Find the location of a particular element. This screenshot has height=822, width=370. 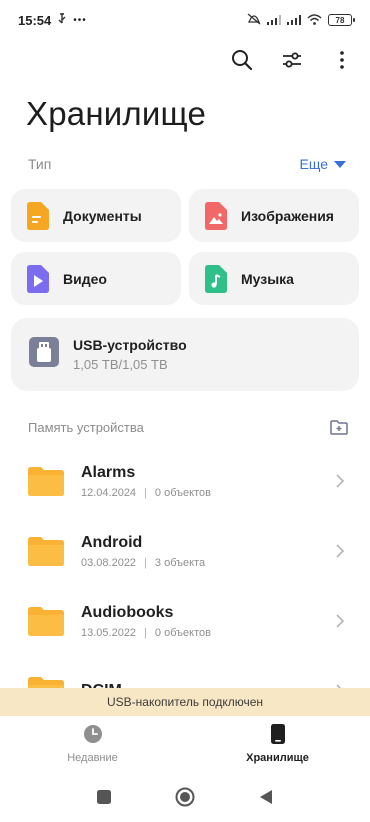

category-label: Музыка is located at coordinates (267, 278).